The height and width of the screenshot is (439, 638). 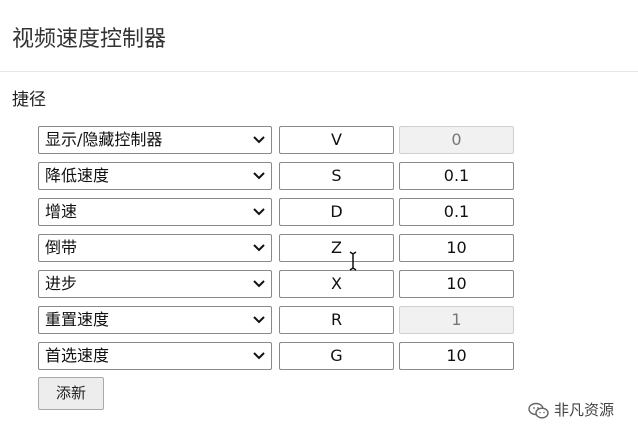 What do you see at coordinates (155, 248) in the screenshot?
I see `action-select: 倒带` at bounding box center [155, 248].